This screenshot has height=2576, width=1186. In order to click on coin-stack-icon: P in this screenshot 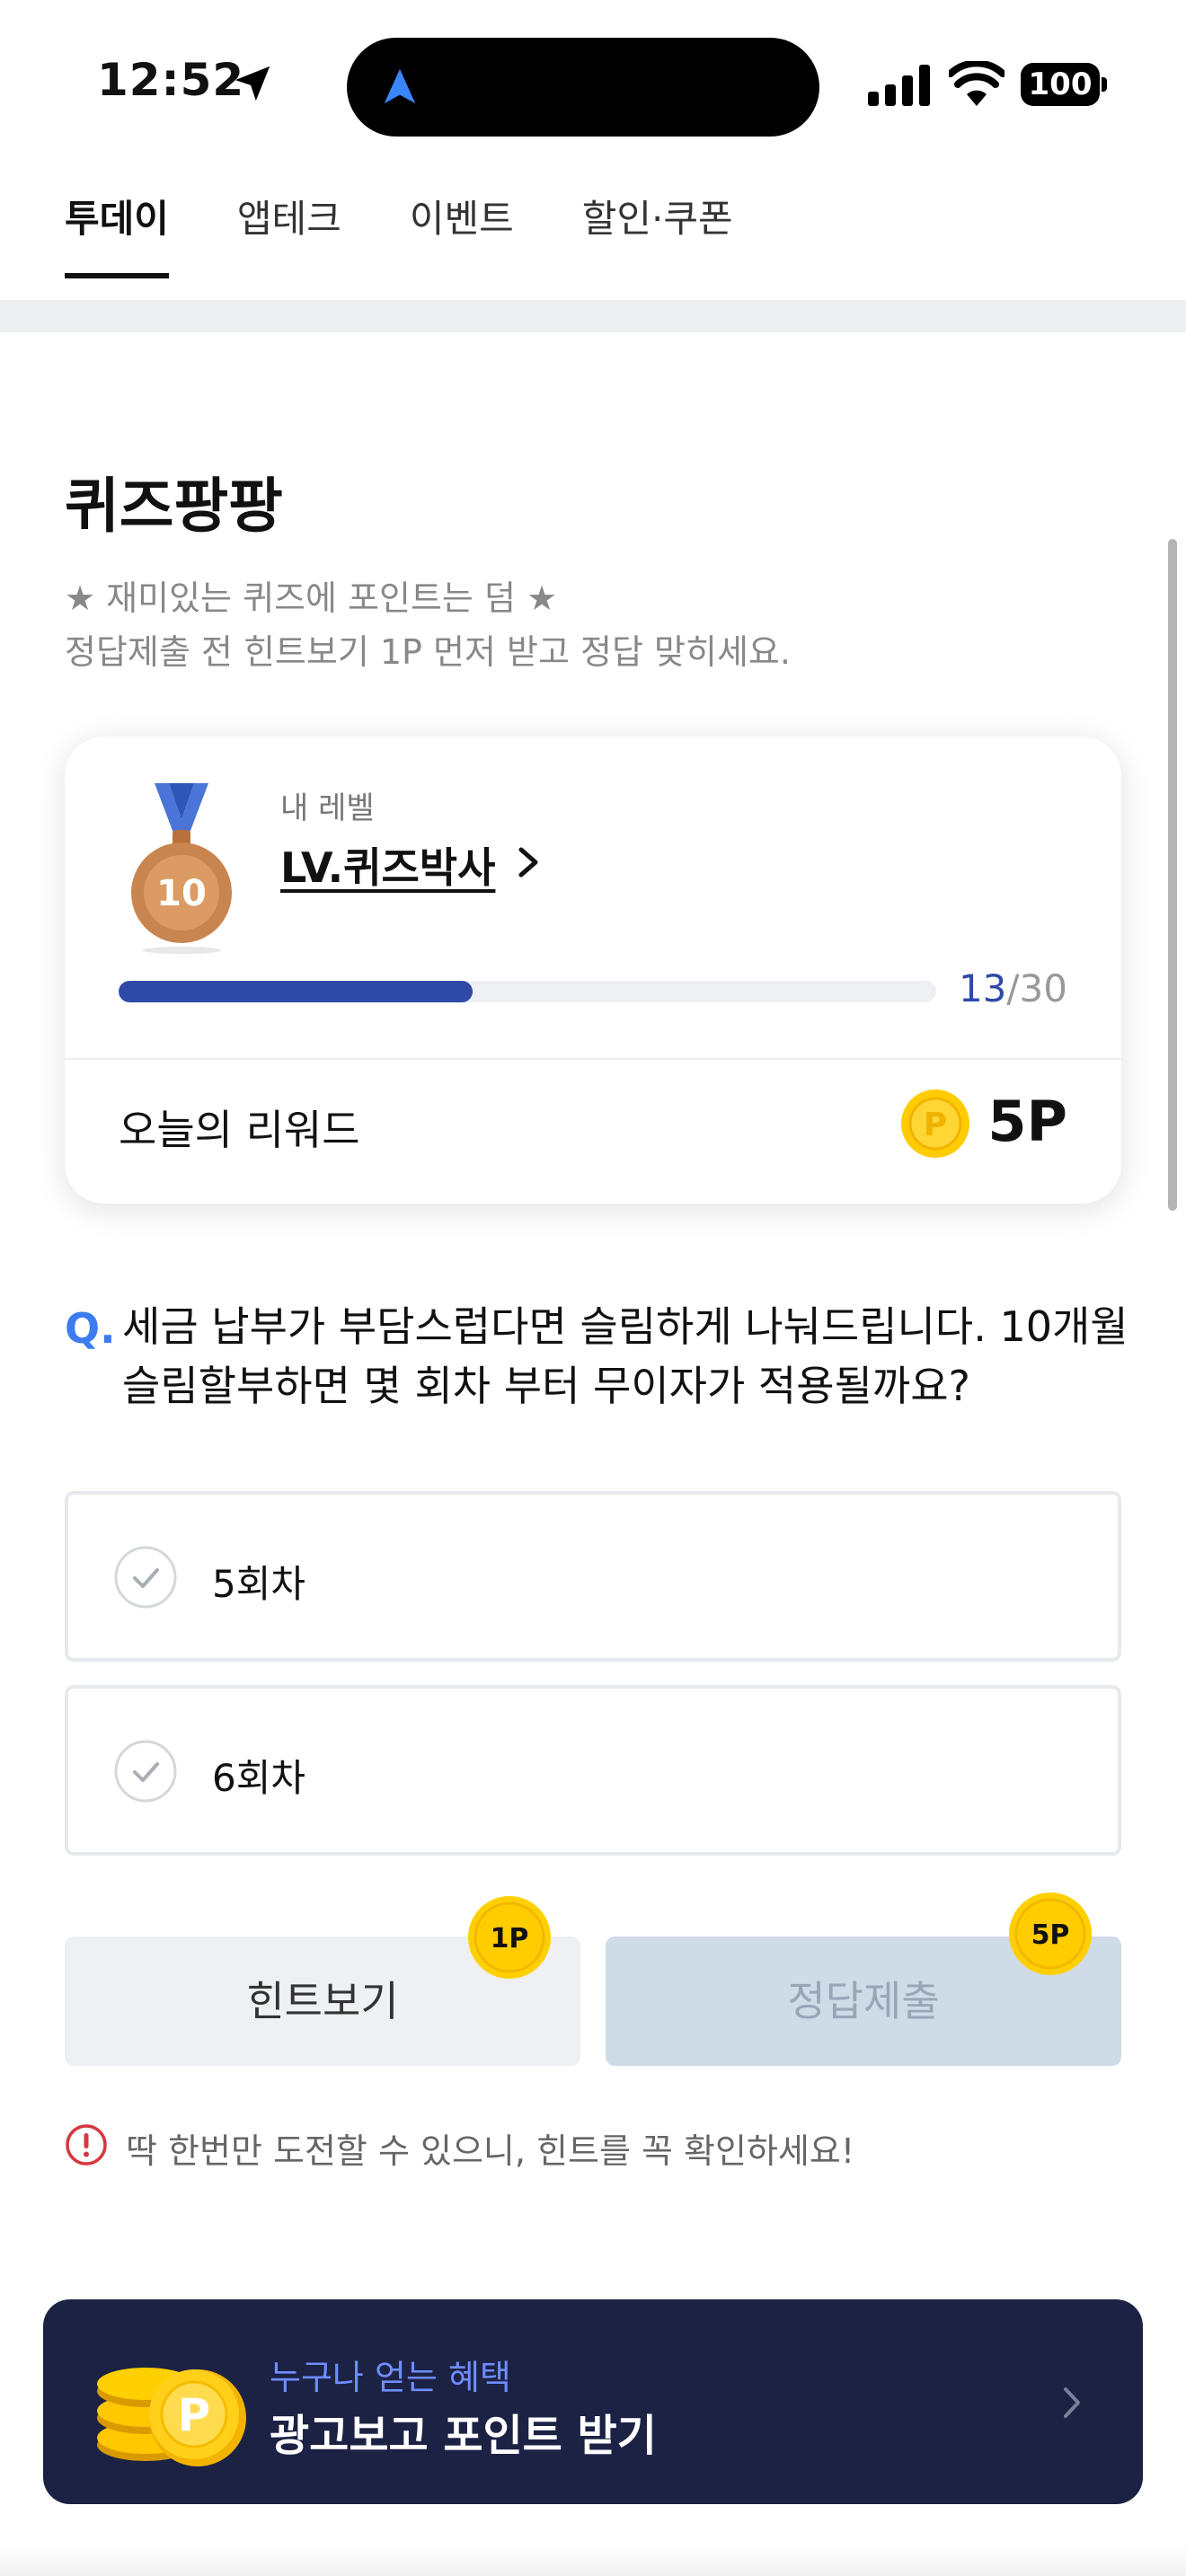, I will do `click(171, 2417)`.